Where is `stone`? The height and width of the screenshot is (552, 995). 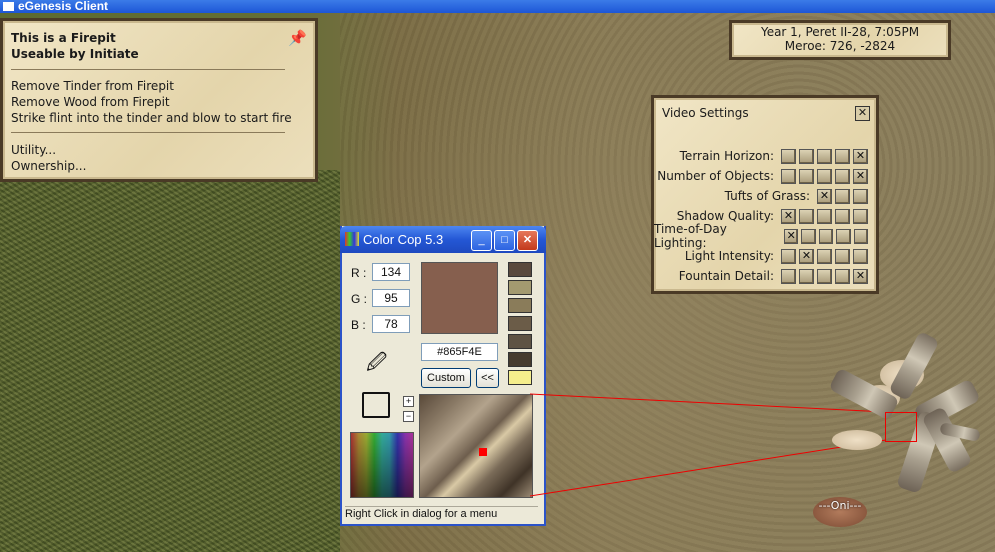 stone is located at coordinates (857, 440).